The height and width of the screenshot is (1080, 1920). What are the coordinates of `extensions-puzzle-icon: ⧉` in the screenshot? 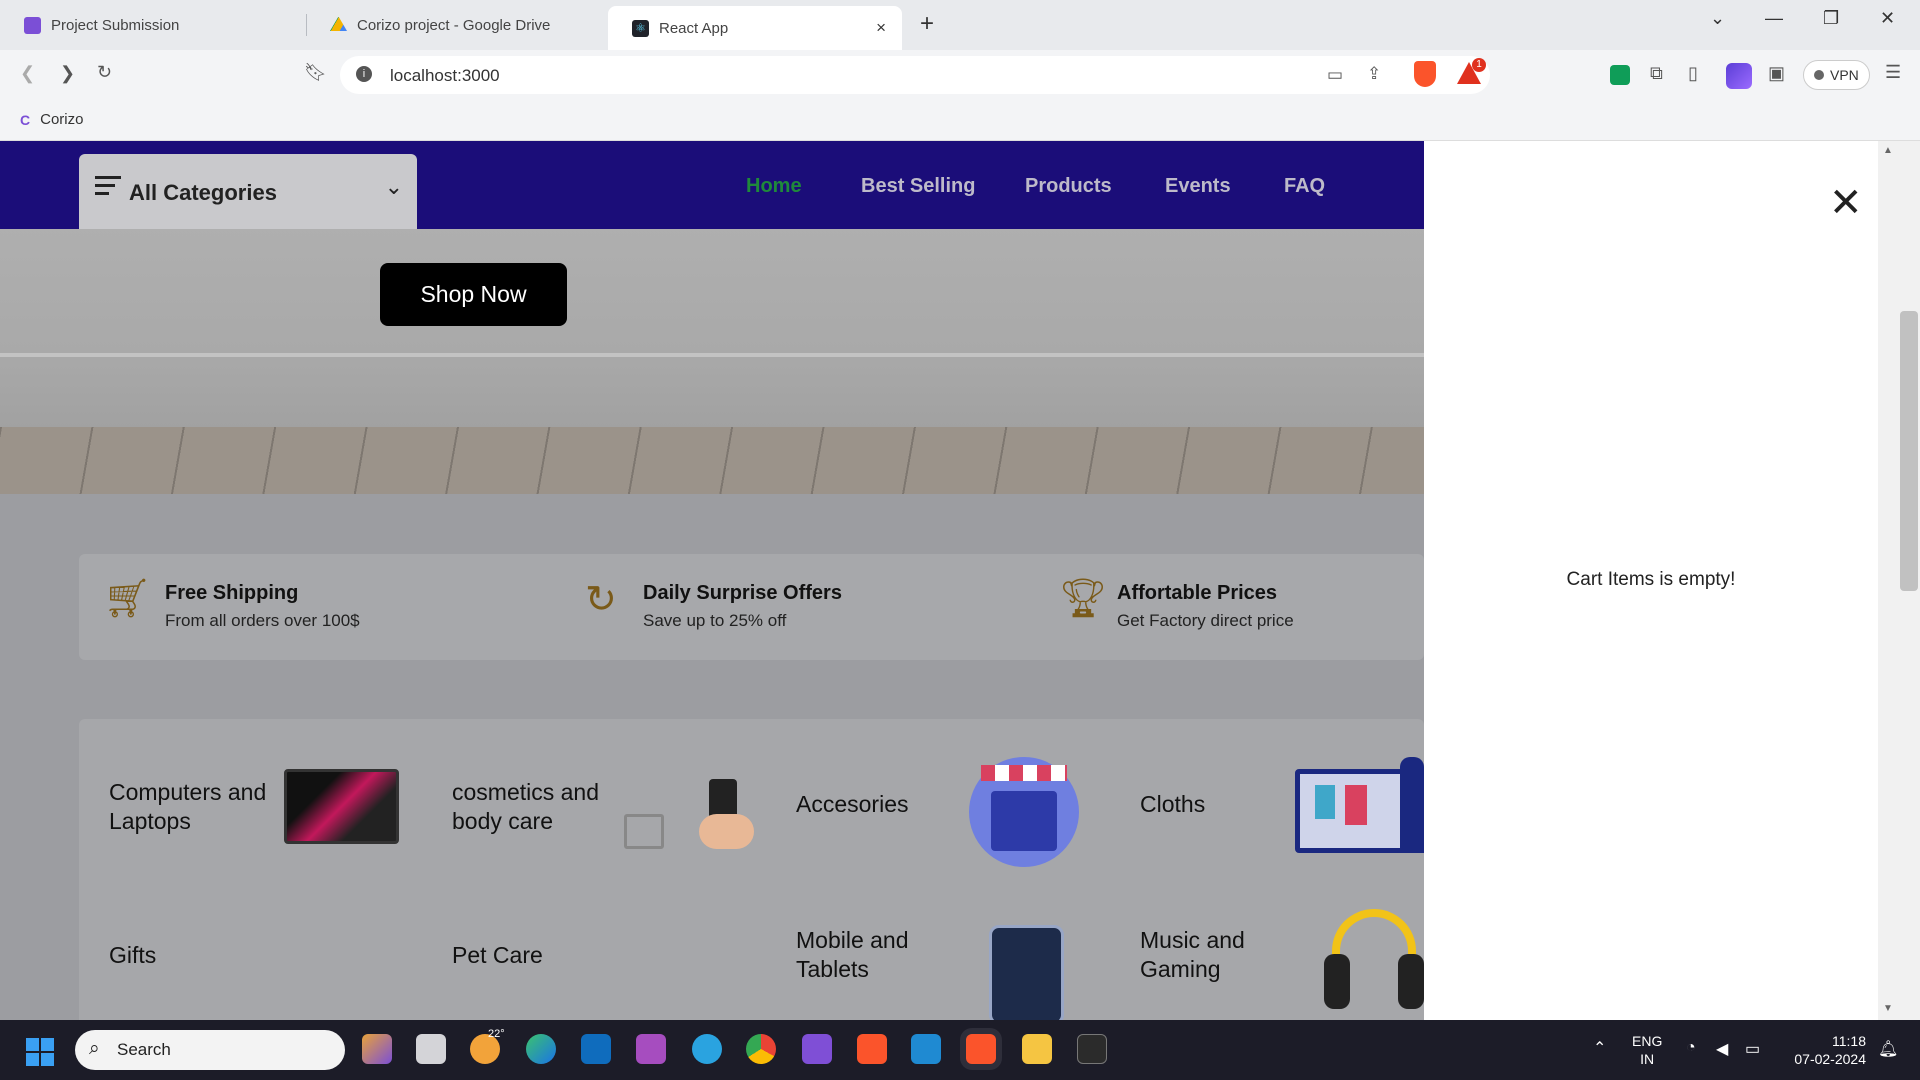 It's located at (1656, 73).